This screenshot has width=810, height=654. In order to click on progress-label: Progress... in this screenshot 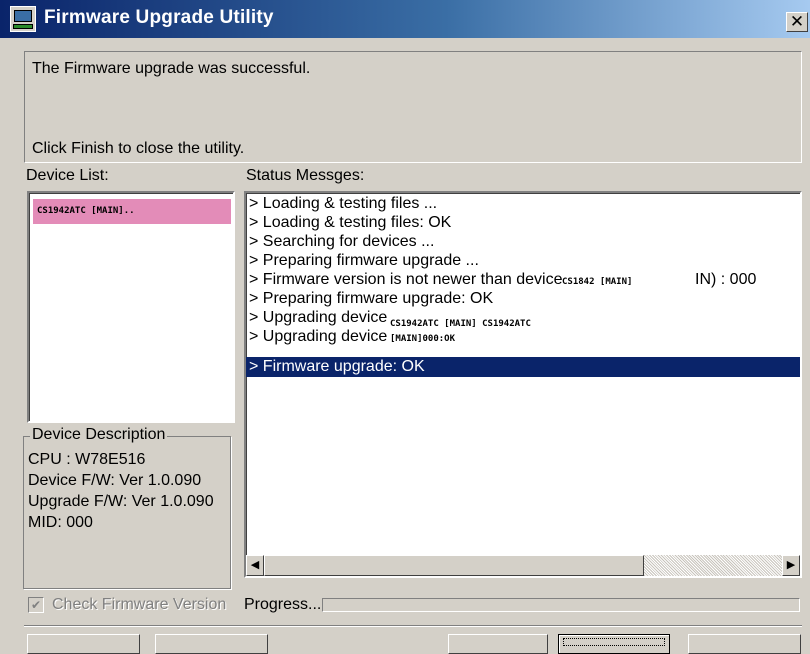, I will do `click(283, 604)`.